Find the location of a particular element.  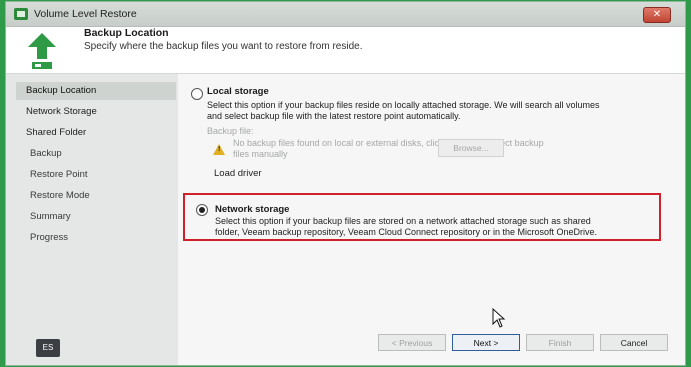

load-driver-link: Load driver is located at coordinates (238, 173).